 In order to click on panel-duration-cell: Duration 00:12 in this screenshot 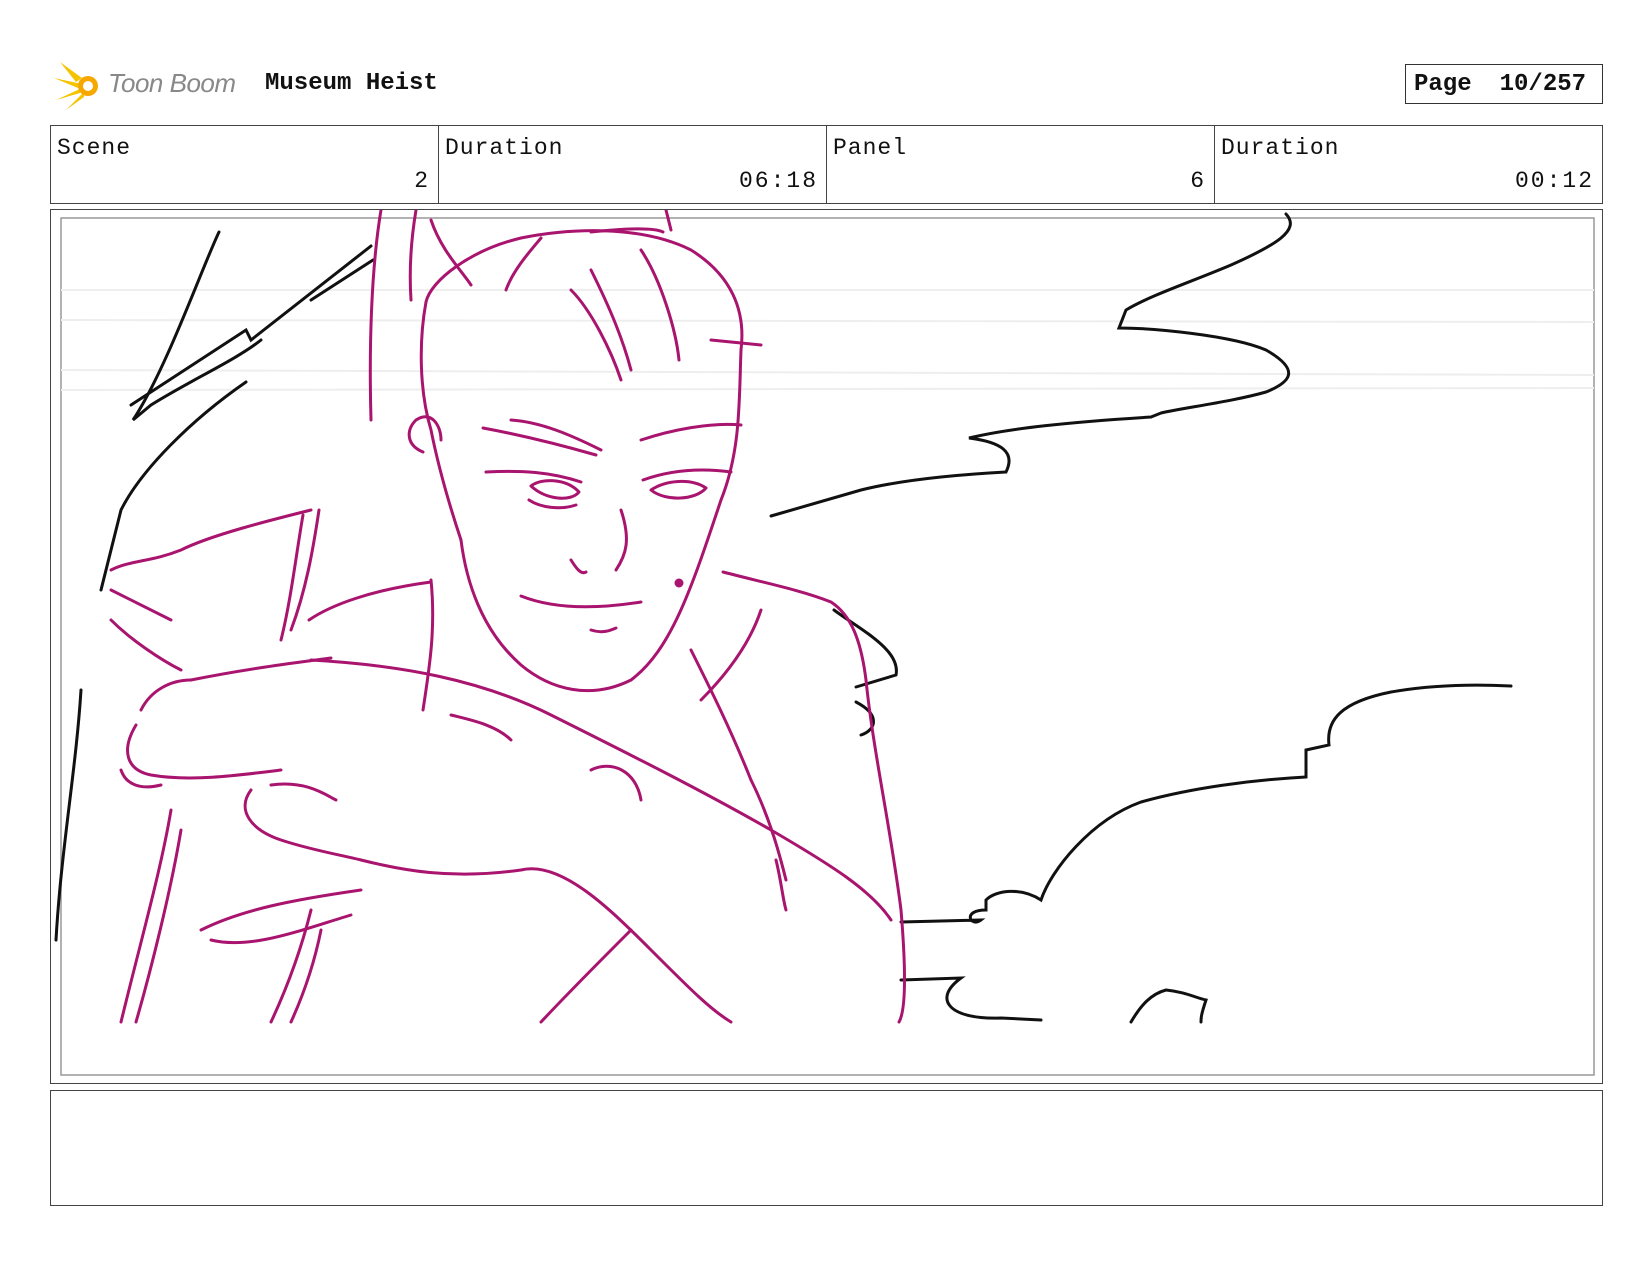, I will do `click(1408, 164)`.